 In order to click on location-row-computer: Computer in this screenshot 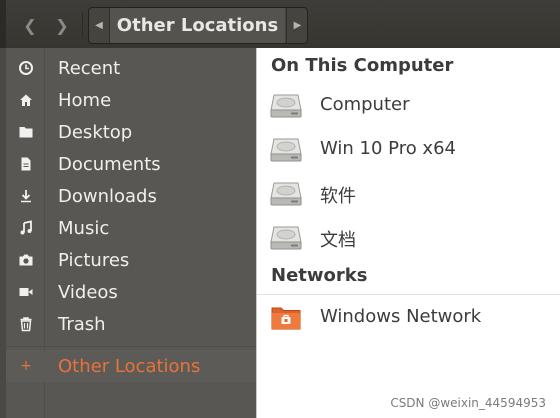, I will do `click(408, 106)`.